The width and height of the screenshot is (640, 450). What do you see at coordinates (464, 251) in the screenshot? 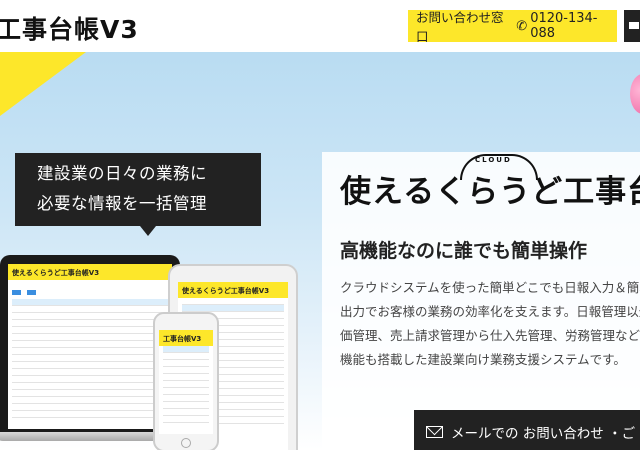
I see `catch-copy: 高機能なのに誰でも簡単操作` at bounding box center [464, 251].